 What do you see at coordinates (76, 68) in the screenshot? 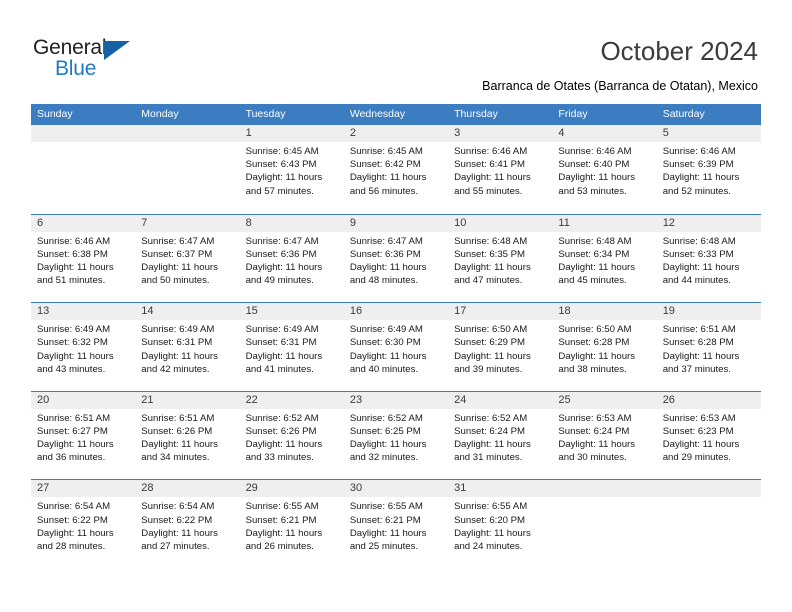
I see `logo-word-blue: Blue` at bounding box center [76, 68].